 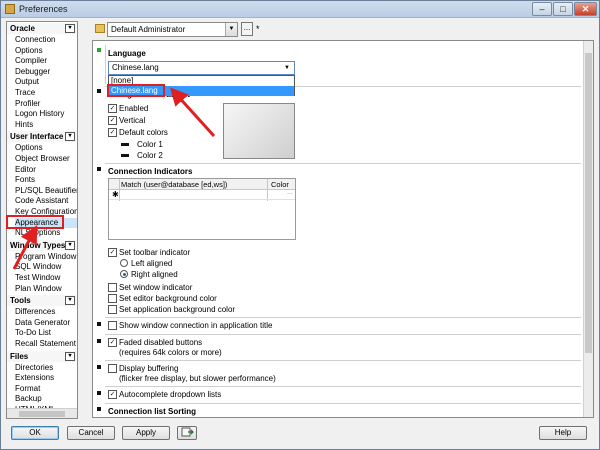 I want to click on profile-select: Default Administrator ▼, so click(x=172, y=29).